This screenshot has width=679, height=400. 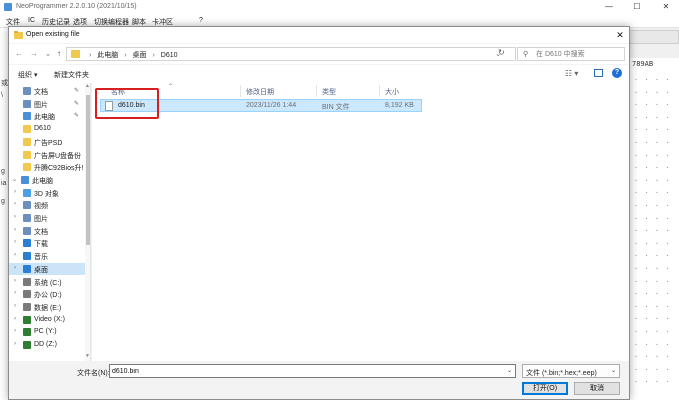 I want to click on sidebar-item-label: 广告屏U盘备份, so click(x=58, y=156).